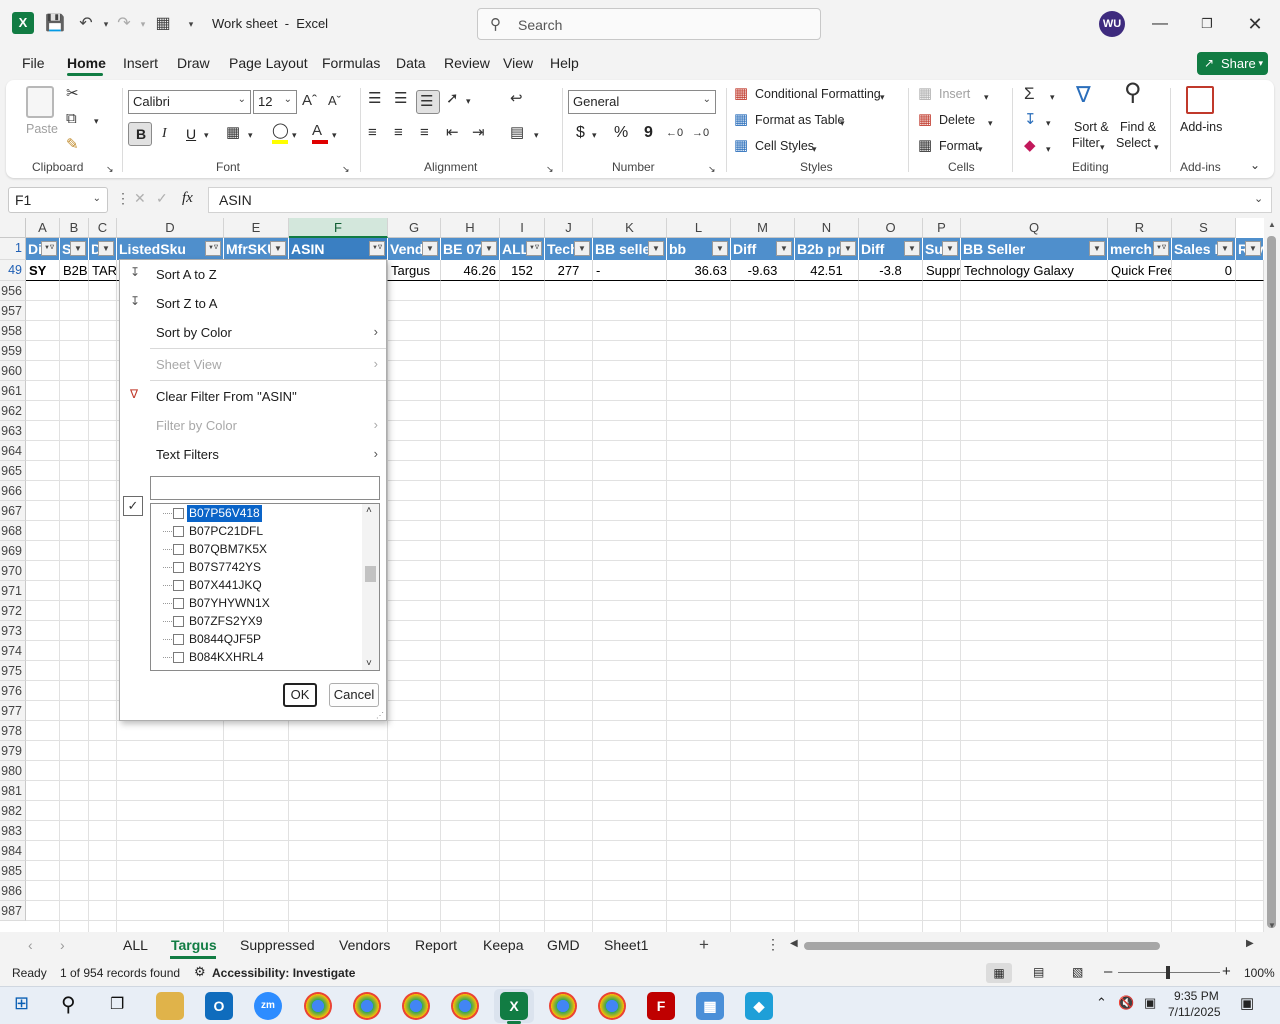 Image resolution: width=1280 pixels, height=1024 pixels. I want to click on column-header-c: C, so click(103, 228).